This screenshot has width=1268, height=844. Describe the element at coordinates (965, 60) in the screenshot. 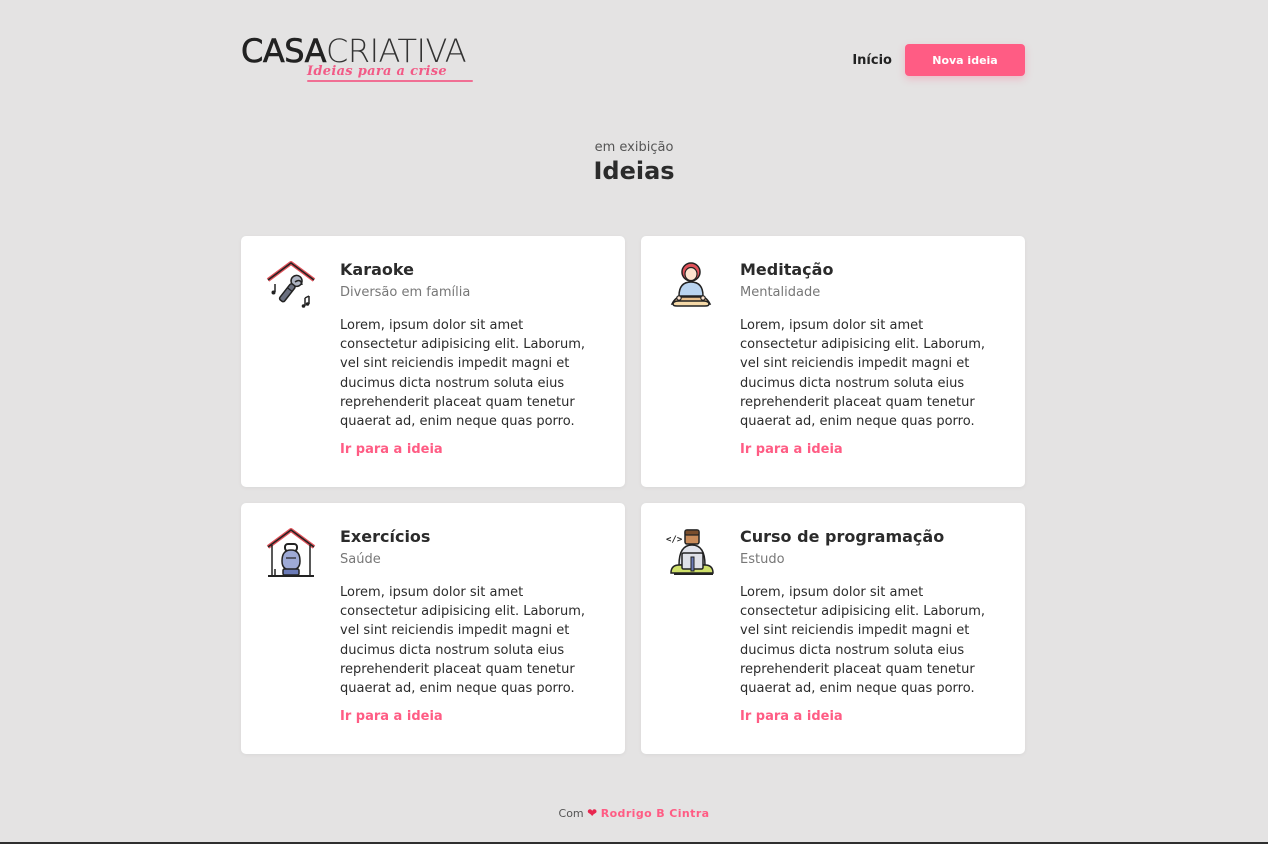

I see `new-idea-button: Nova ideia` at that location.